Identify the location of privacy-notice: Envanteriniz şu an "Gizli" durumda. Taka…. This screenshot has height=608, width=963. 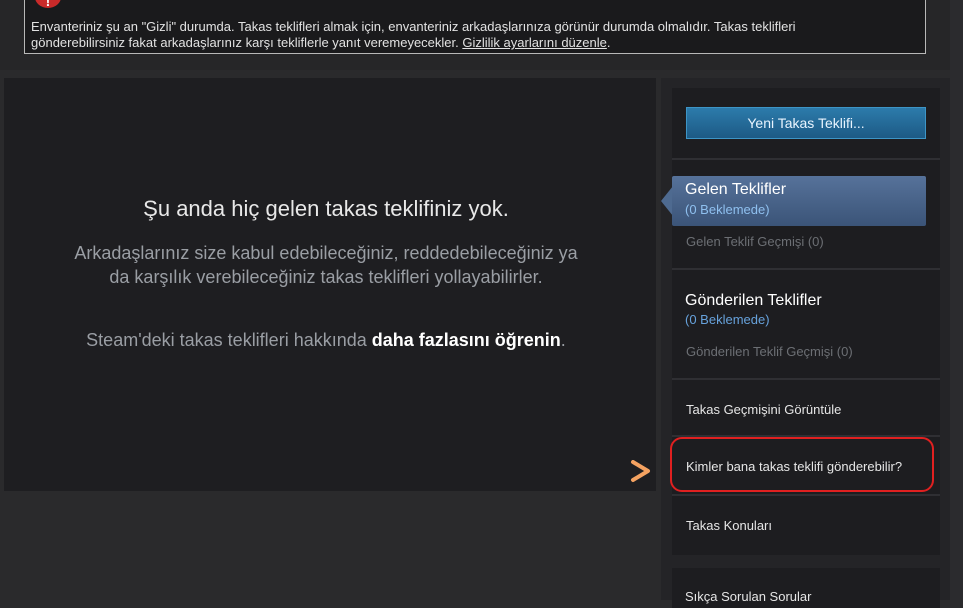
(475, 27).